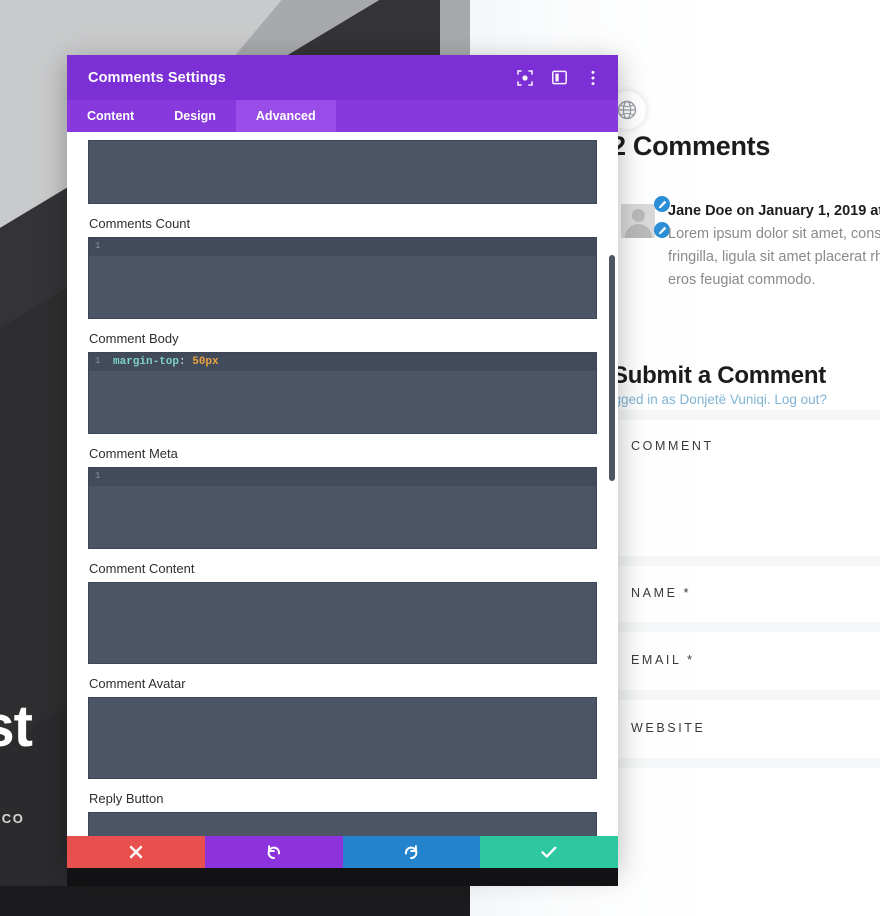  I want to click on code-field-group, so click(342, 172).